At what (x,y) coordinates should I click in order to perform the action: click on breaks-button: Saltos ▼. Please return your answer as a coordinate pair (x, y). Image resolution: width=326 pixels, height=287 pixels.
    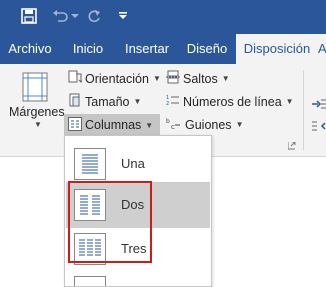
    Looking at the image, I should click on (198, 78).